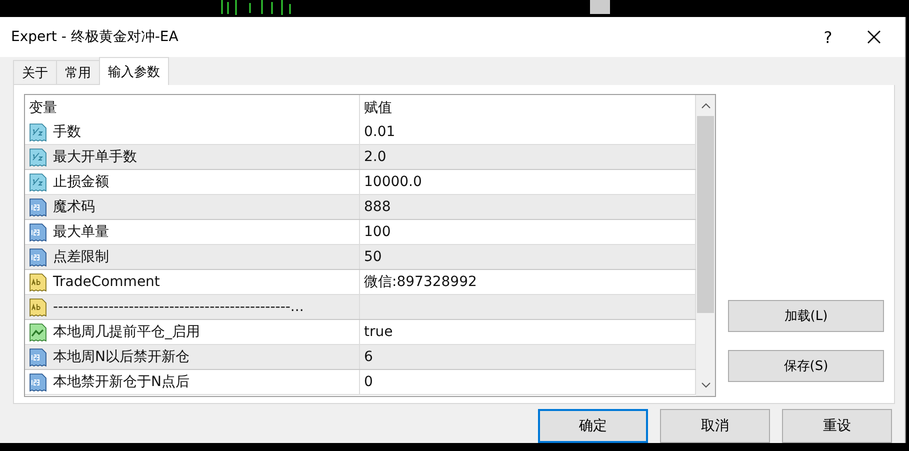  I want to click on parameter-name: 本地禁开新仓于N点后, so click(121, 382).